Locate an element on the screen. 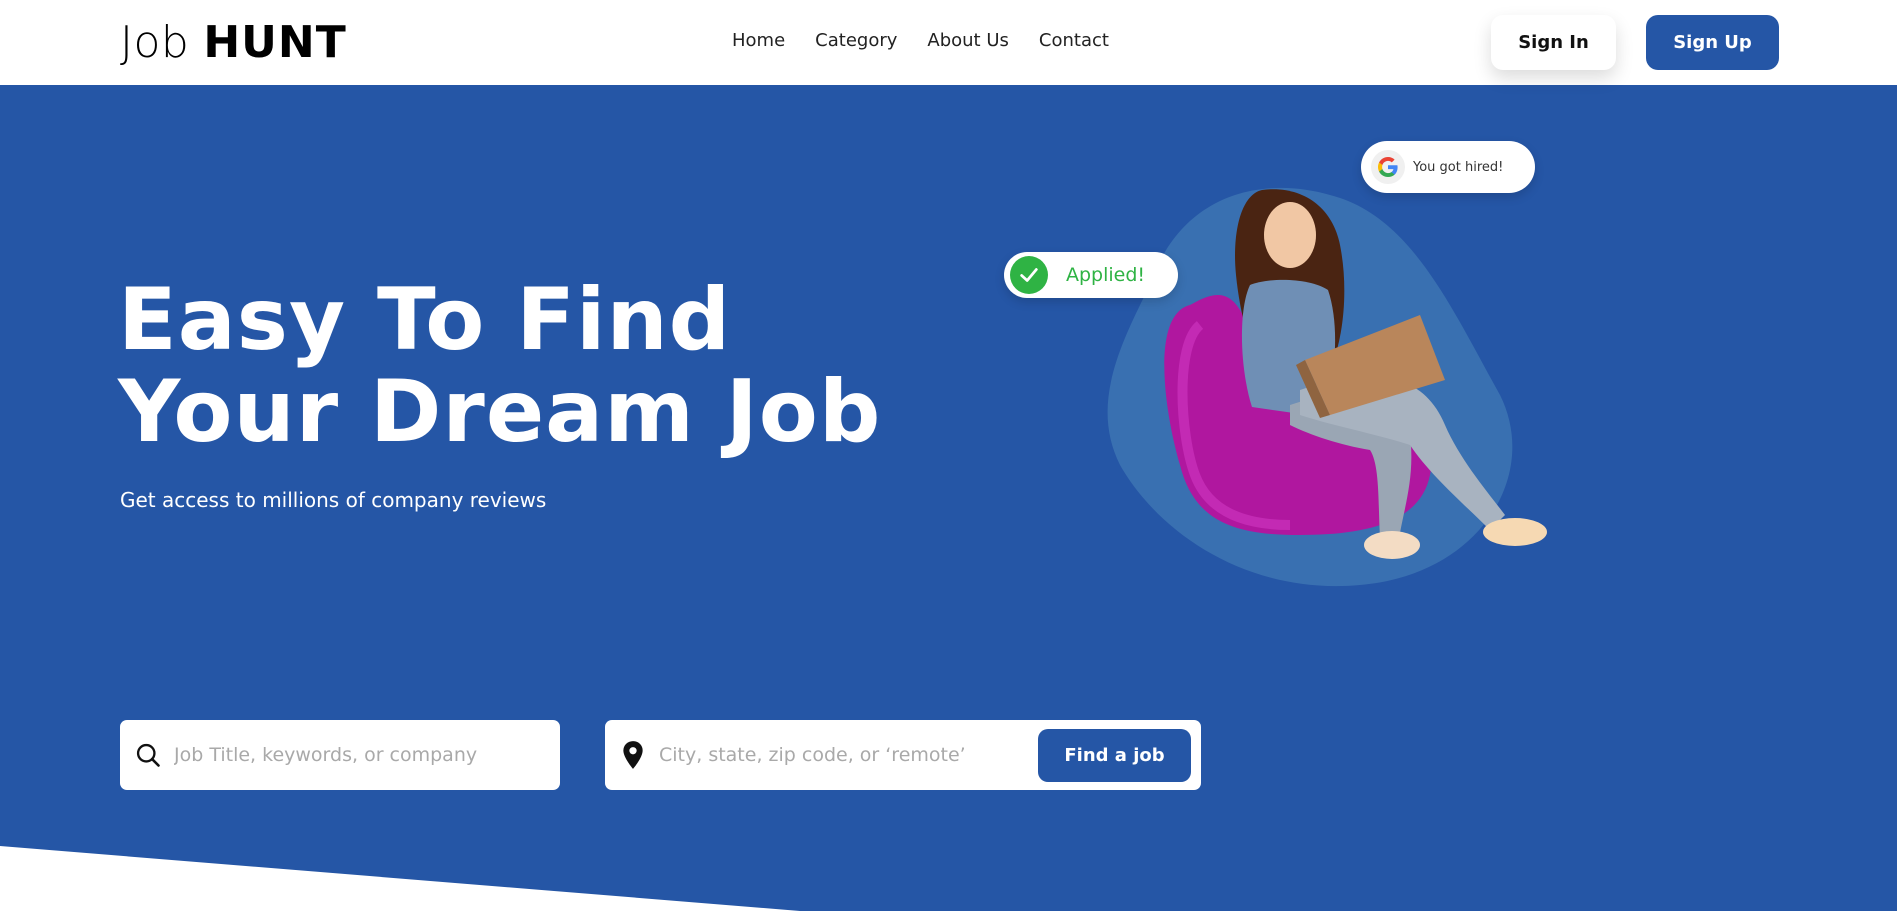 Image resolution: width=1897 pixels, height=911 pixels. shoe-right is located at coordinates (1515, 532).